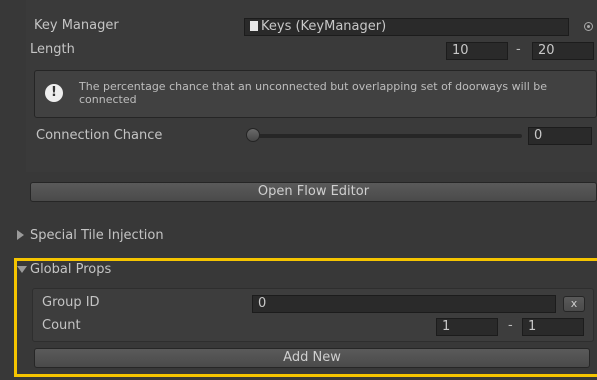  What do you see at coordinates (560, 136) in the screenshot?
I see `connection-chance-input: 0` at bounding box center [560, 136].